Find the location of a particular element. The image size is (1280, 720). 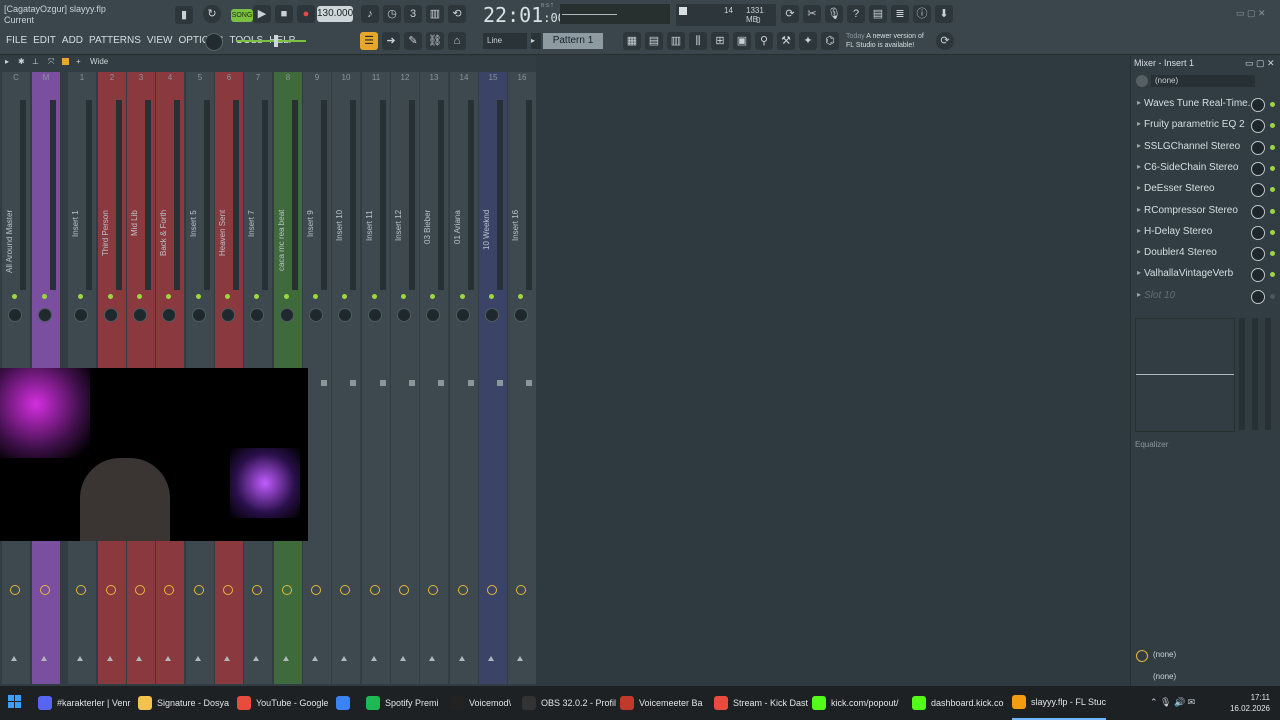

tag-icon: ✦ is located at coordinates (808, 41).